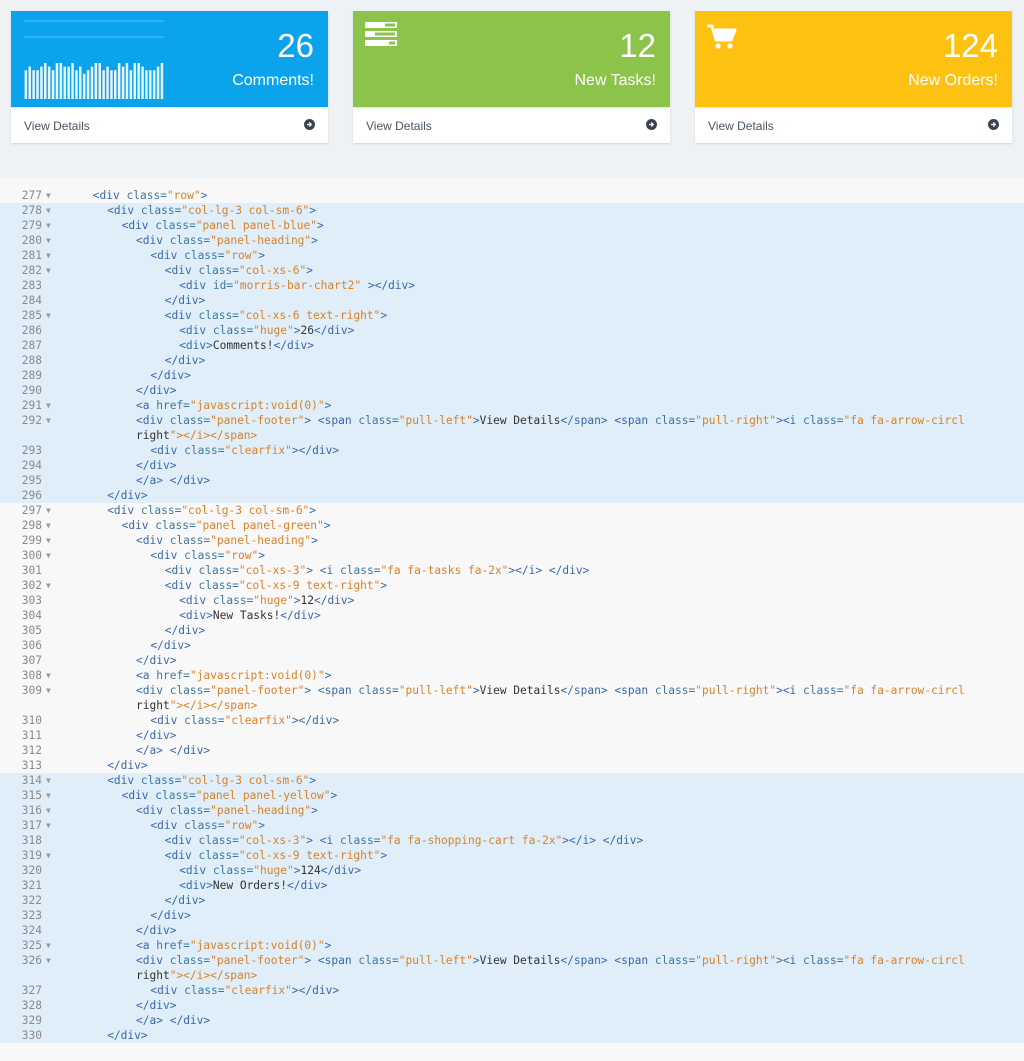  I want to click on code-text: <div class="row">, so click(207, 825).